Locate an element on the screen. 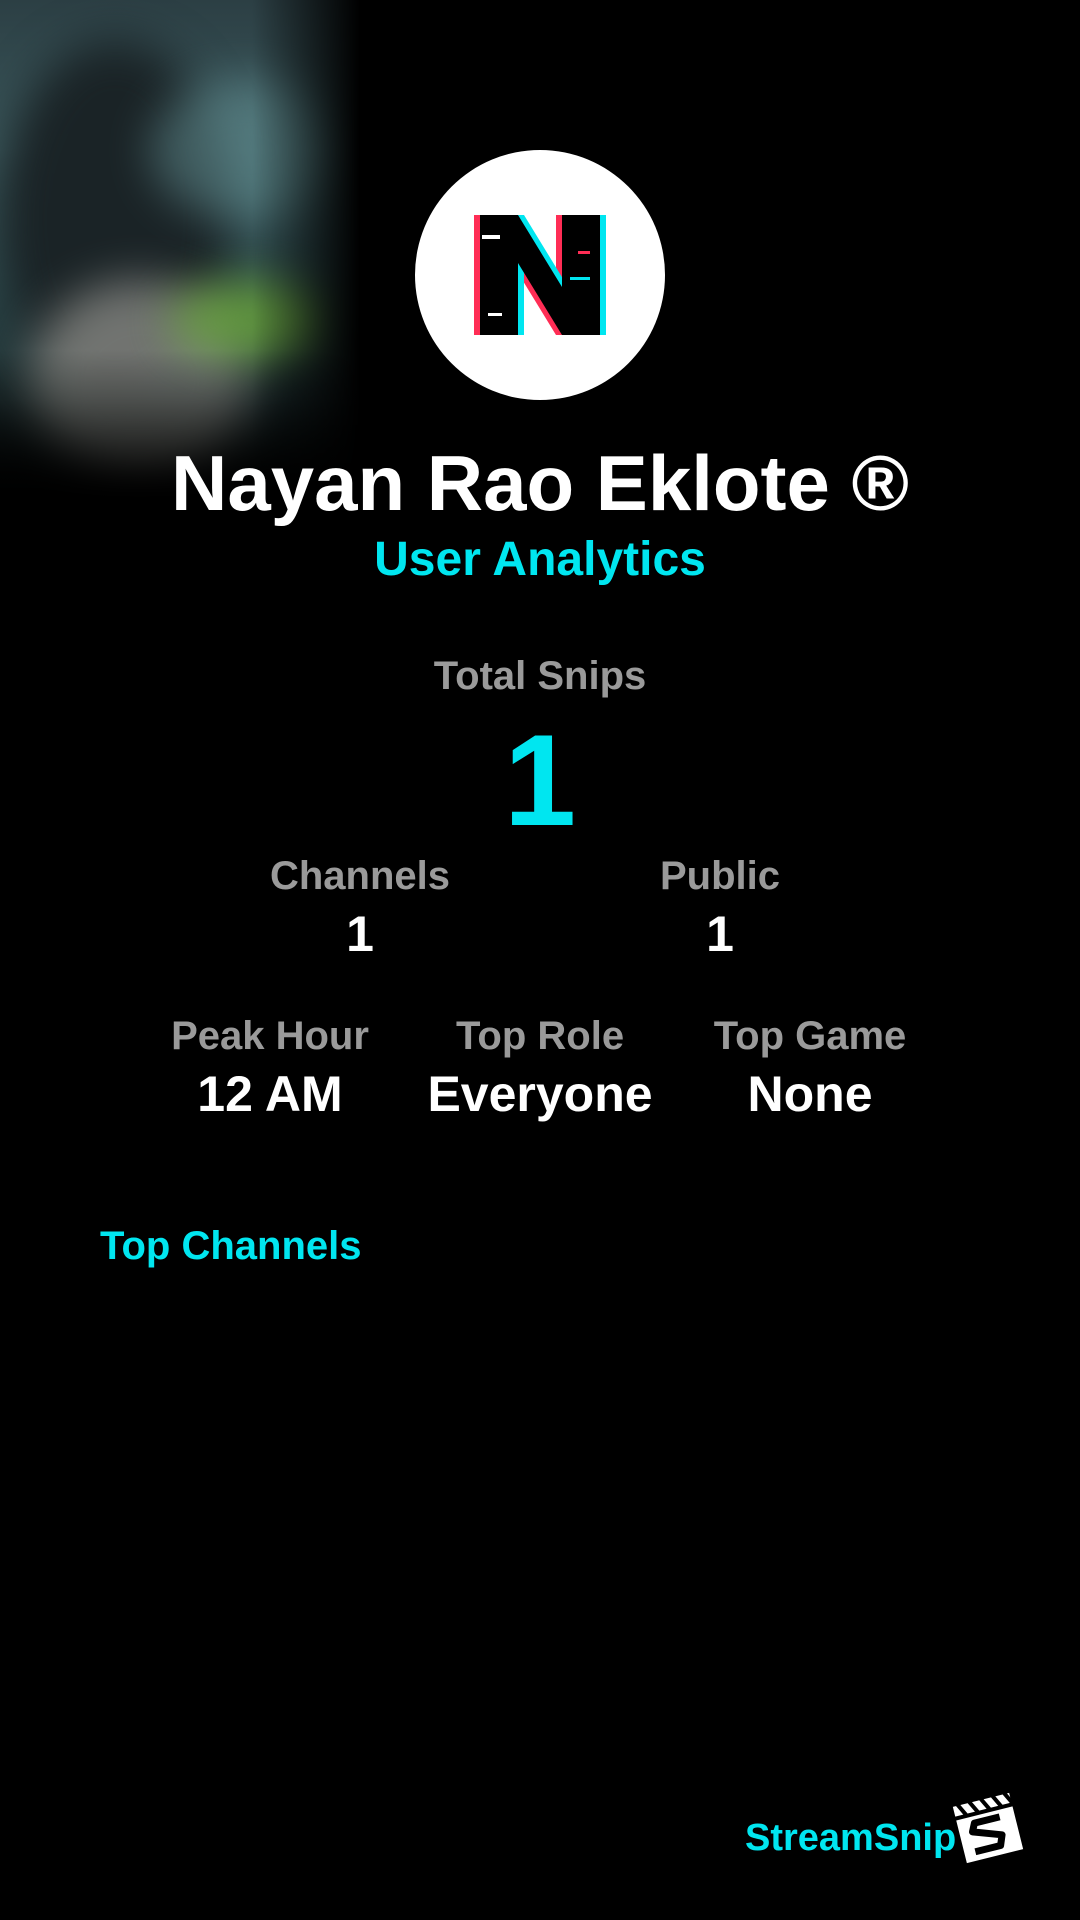 The width and height of the screenshot is (1080, 1920). glitch-letter-n-icon is located at coordinates (540, 275).